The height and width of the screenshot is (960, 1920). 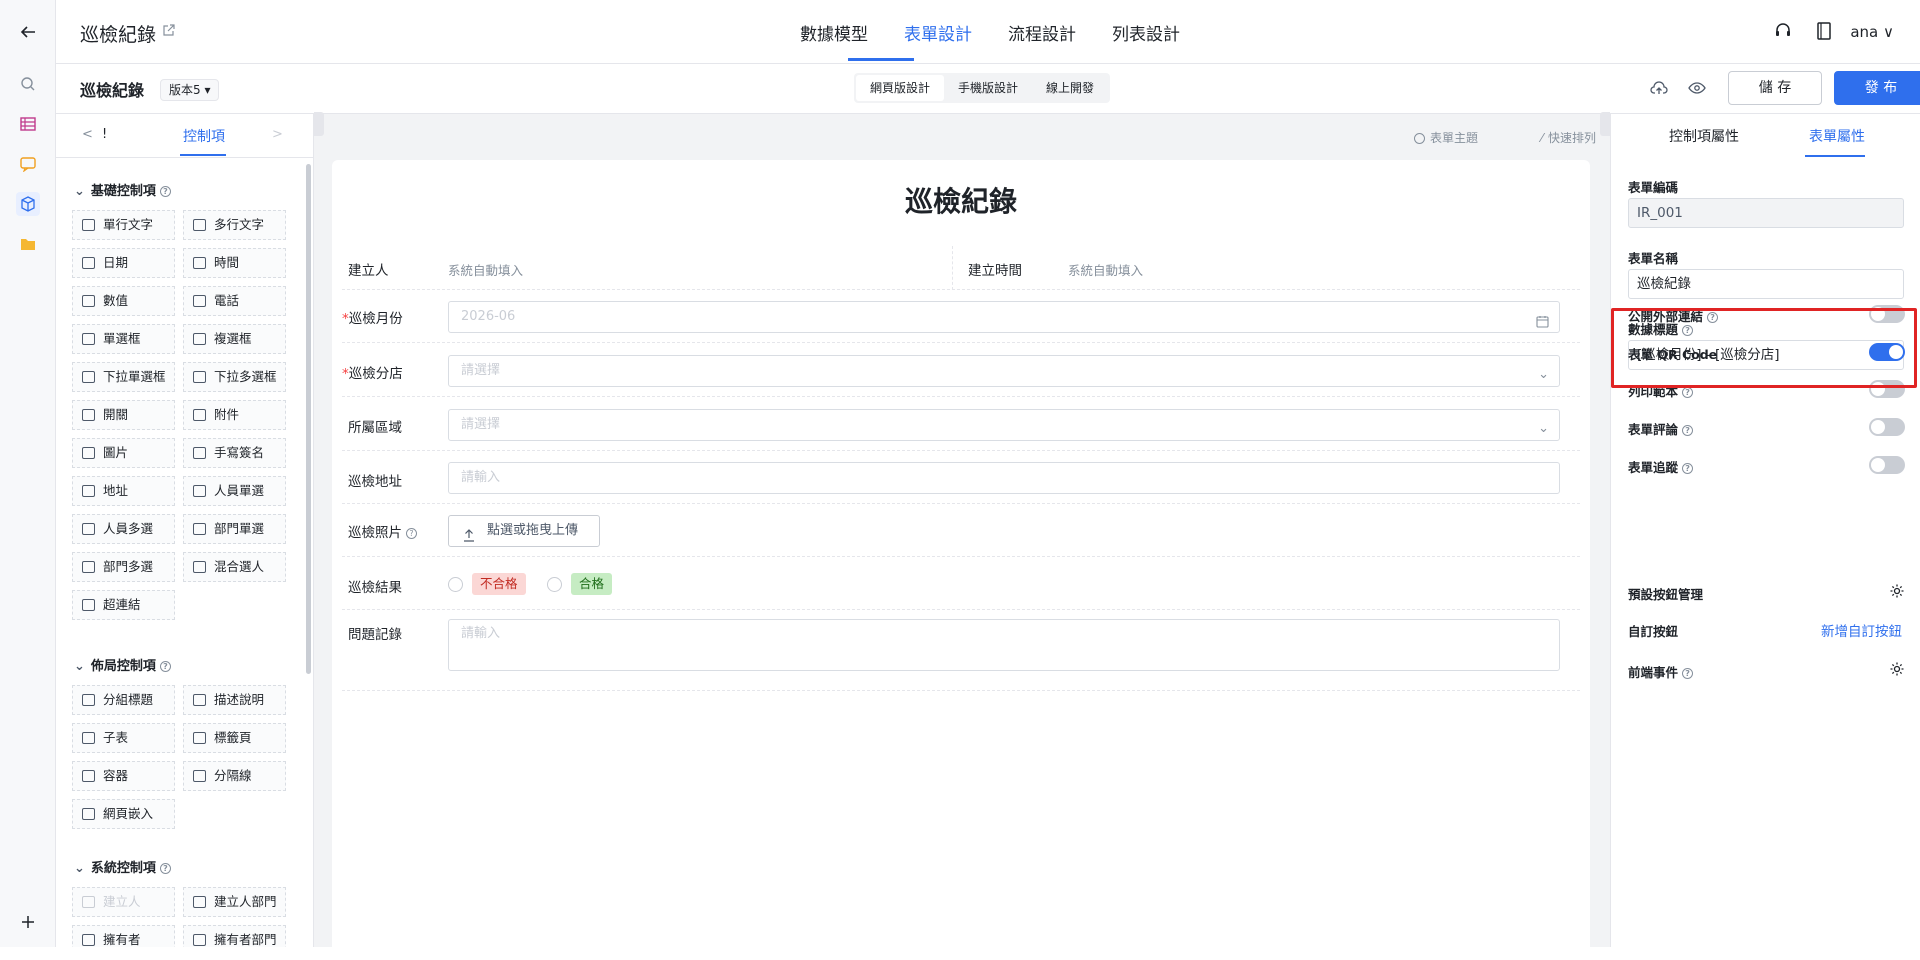 I want to click on tab-partial: !, so click(x=104, y=134).